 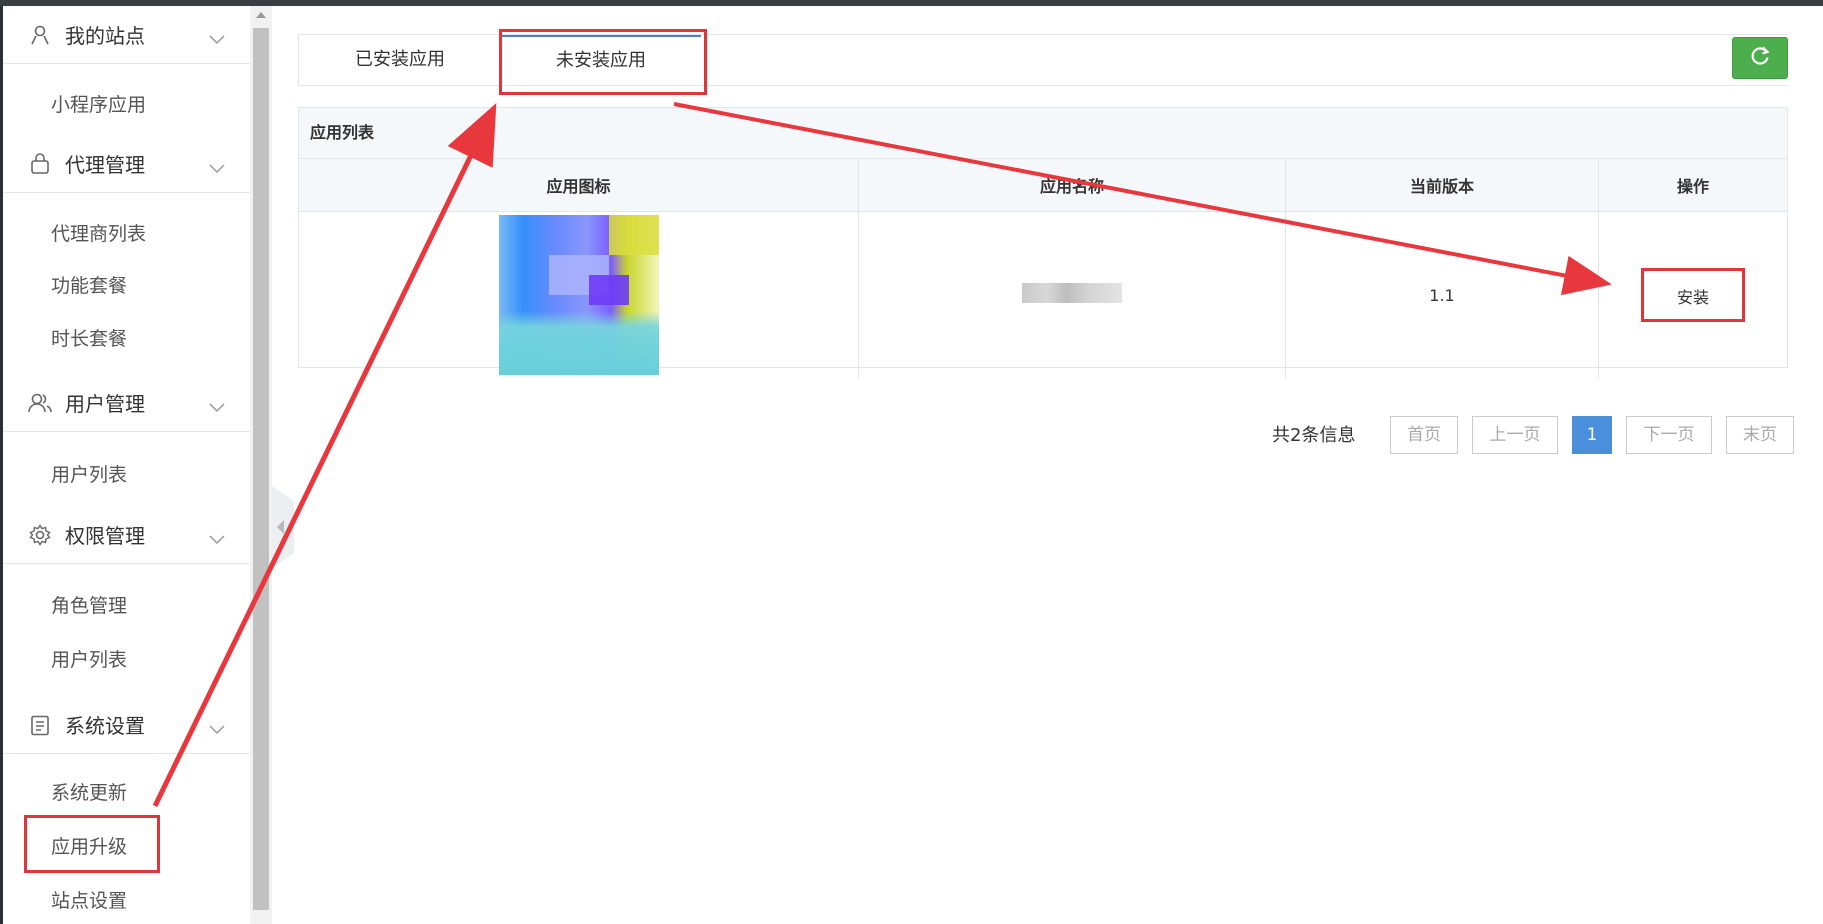 I want to click on column-header-version: 当前版本, so click(x=1442, y=185).